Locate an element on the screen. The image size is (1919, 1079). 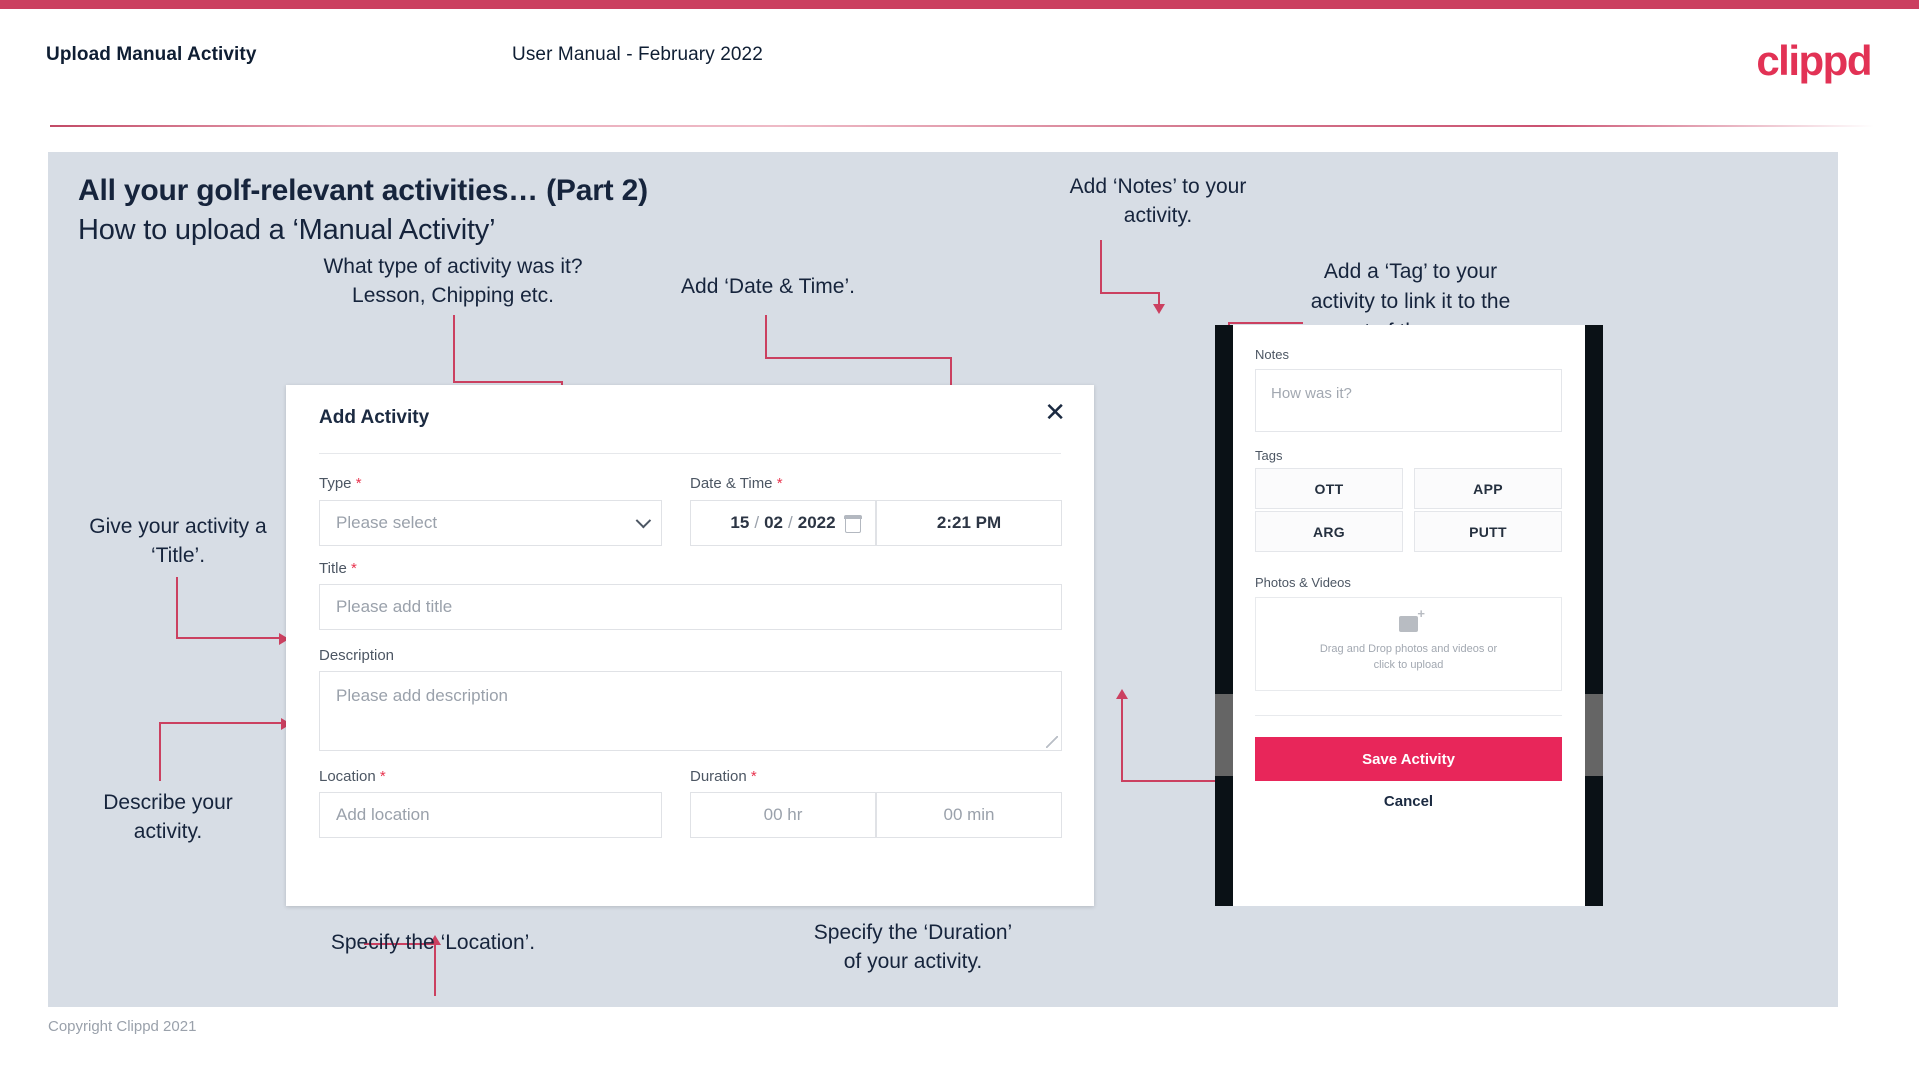
annotation-title-line2: ‘Title’. is located at coordinates (178, 555).